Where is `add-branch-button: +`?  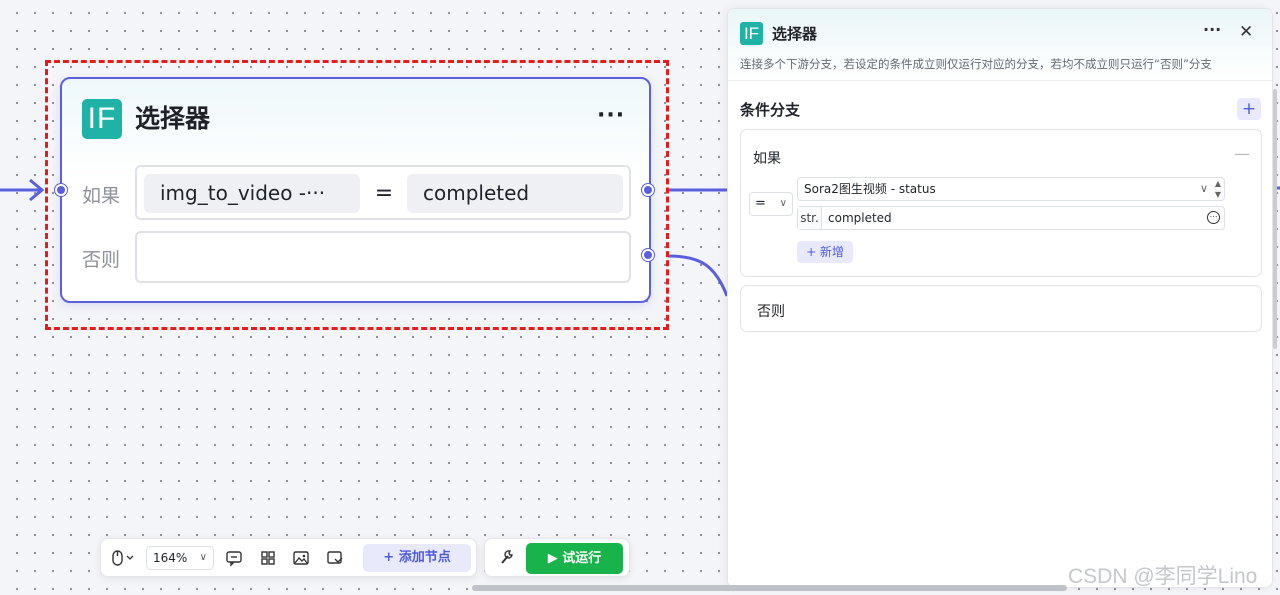 add-branch-button: + is located at coordinates (1249, 109).